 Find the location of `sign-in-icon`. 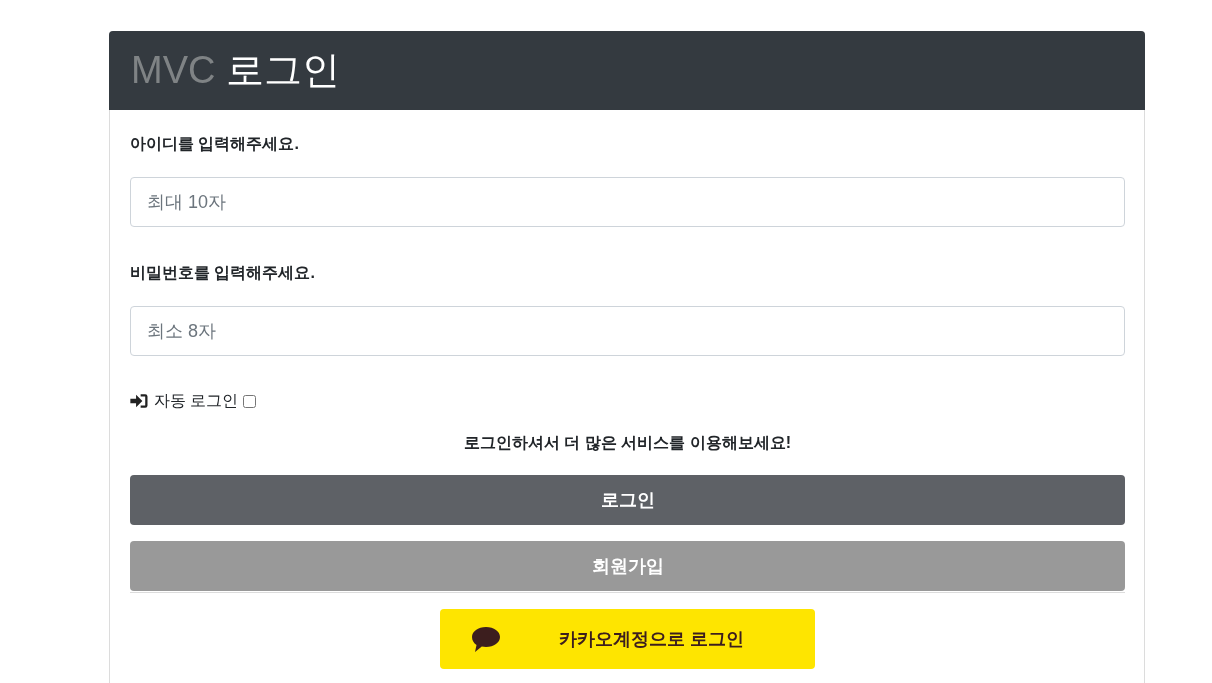

sign-in-icon is located at coordinates (139, 401).